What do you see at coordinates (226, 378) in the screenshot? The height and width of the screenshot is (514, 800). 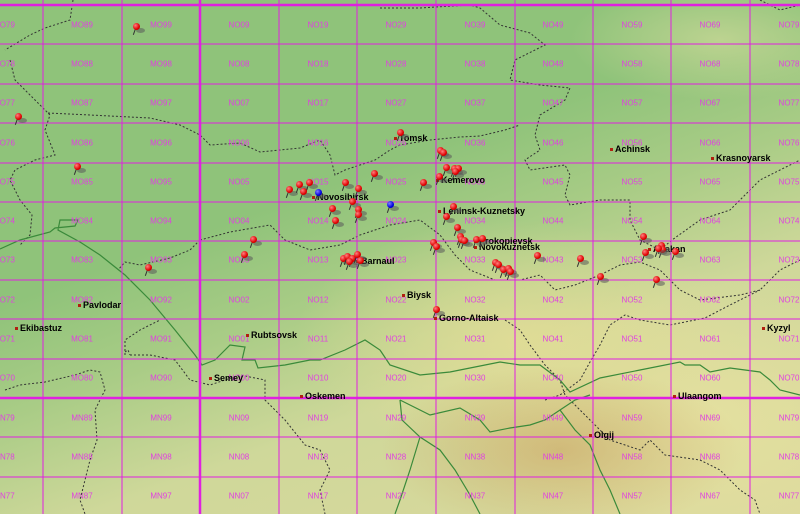 I see `city-semey: Semey` at bounding box center [226, 378].